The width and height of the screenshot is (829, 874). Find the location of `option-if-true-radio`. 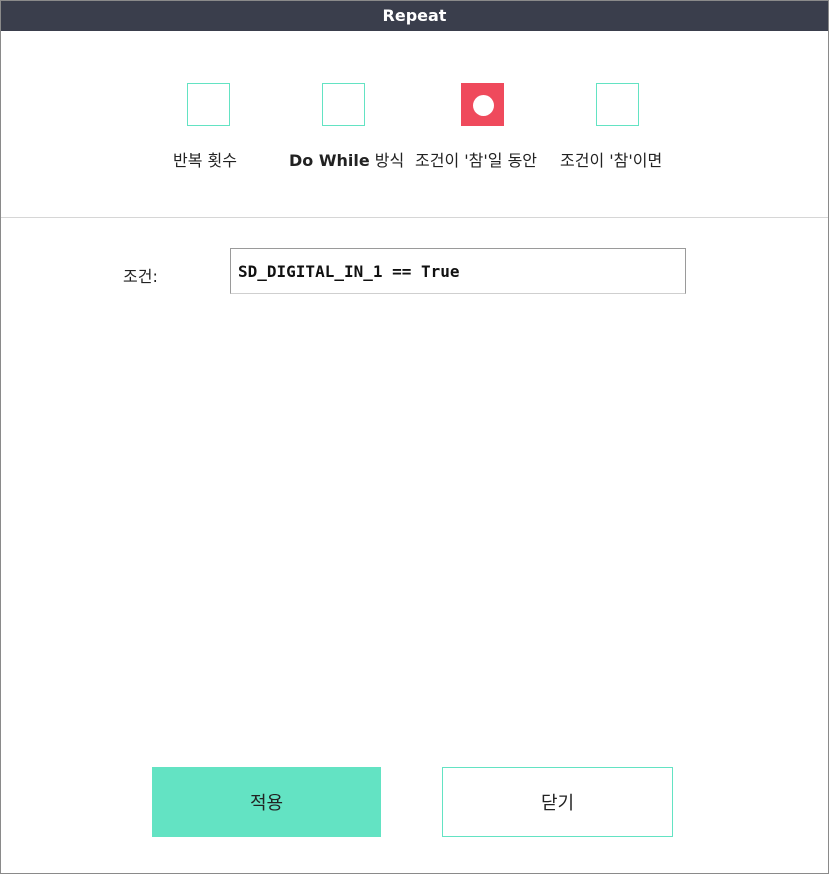

option-if-true-radio is located at coordinates (617, 104).